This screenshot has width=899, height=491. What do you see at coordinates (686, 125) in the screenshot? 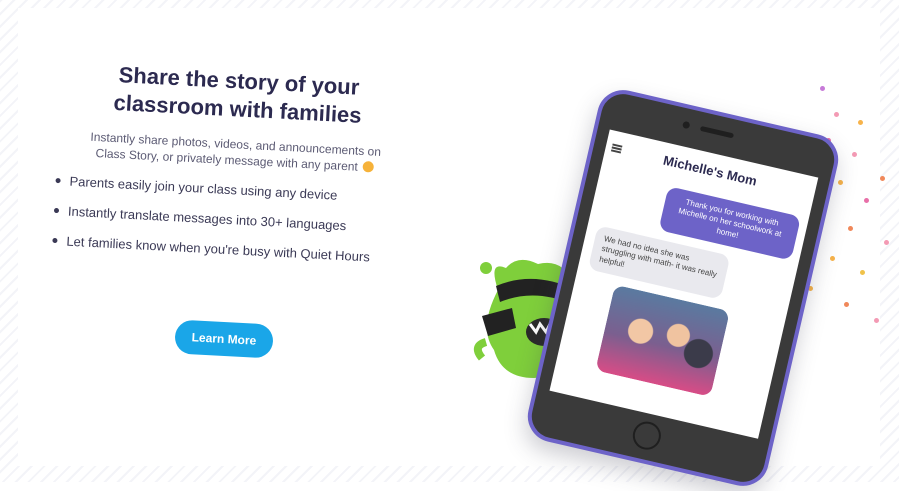
I see `camera-icon` at bounding box center [686, 125].